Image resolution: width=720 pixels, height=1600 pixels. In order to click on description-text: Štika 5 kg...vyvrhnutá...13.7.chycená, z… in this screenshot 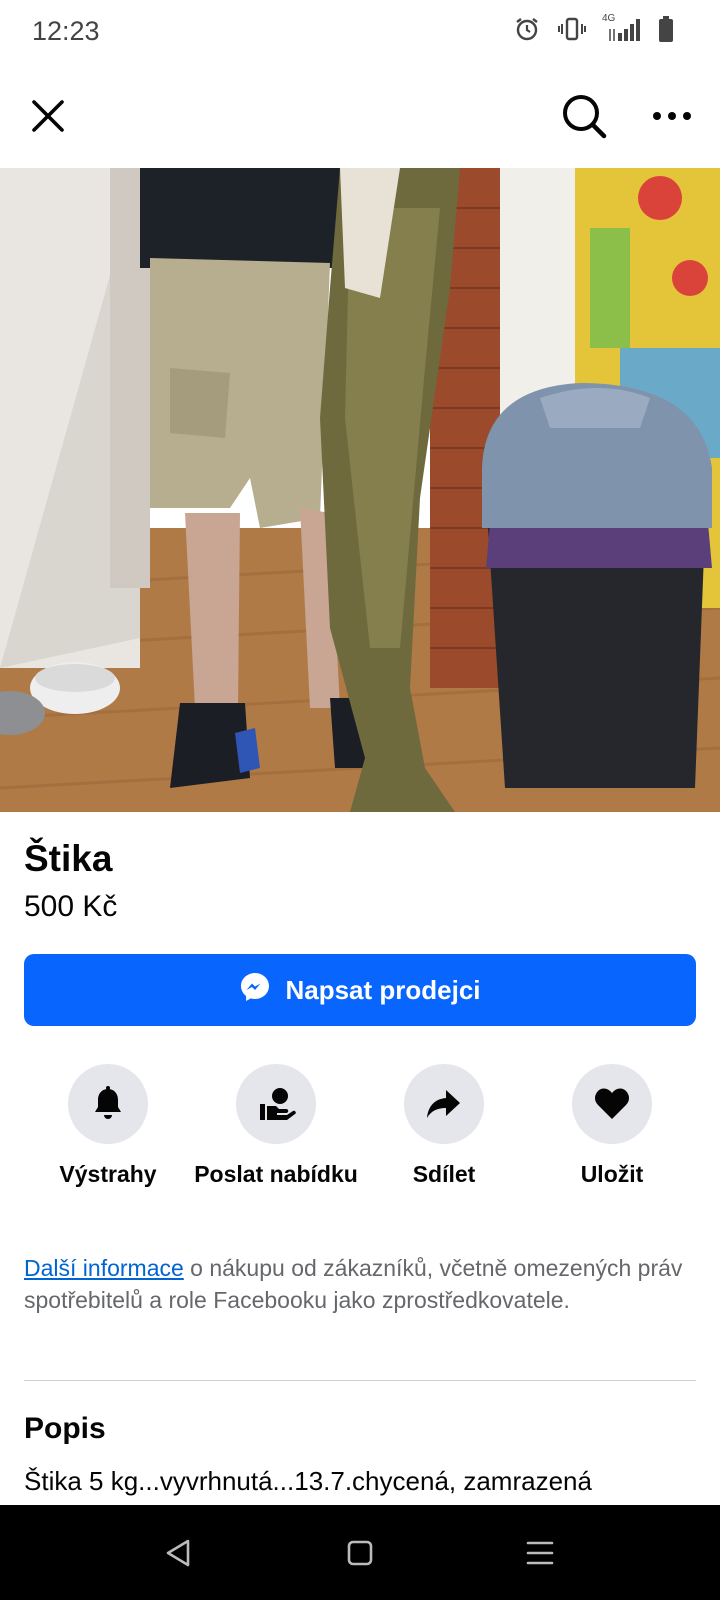, I will do `click(308, 1481)`.